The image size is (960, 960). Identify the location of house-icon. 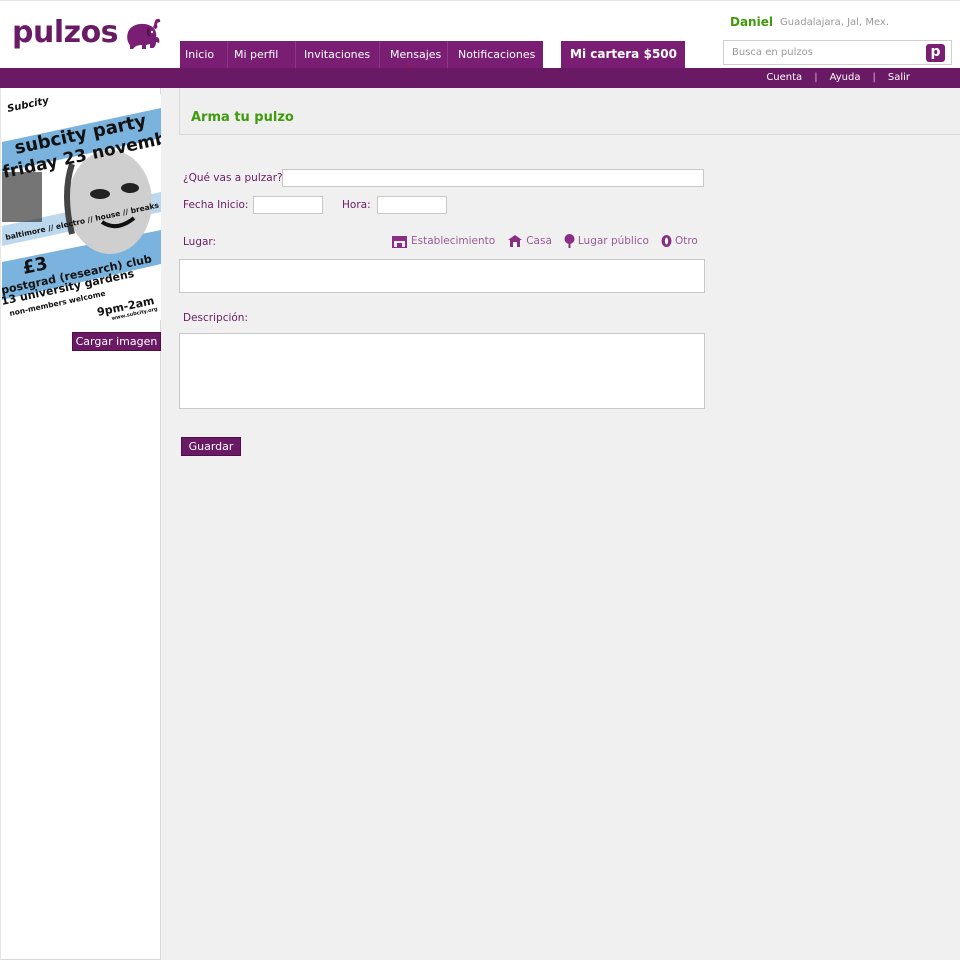
(515, 241).